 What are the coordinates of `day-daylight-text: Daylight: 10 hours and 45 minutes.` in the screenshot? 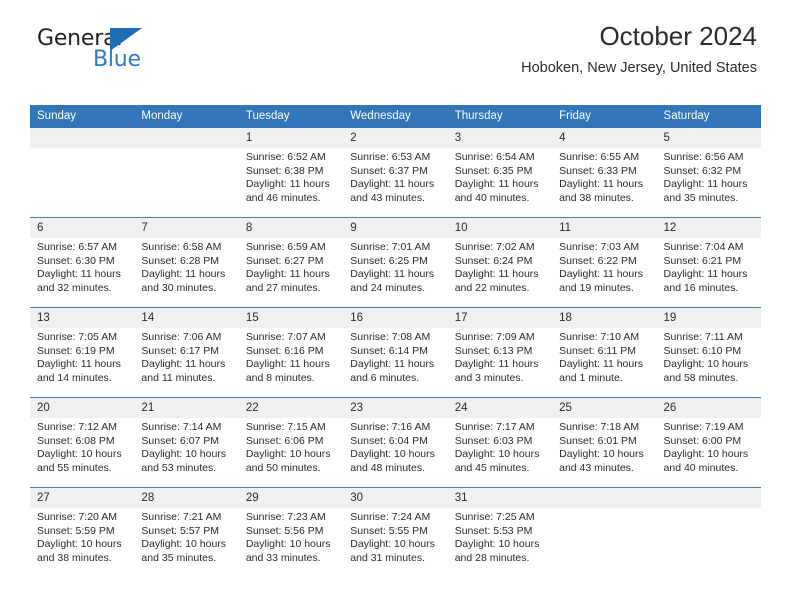 It's located at (497, 461).